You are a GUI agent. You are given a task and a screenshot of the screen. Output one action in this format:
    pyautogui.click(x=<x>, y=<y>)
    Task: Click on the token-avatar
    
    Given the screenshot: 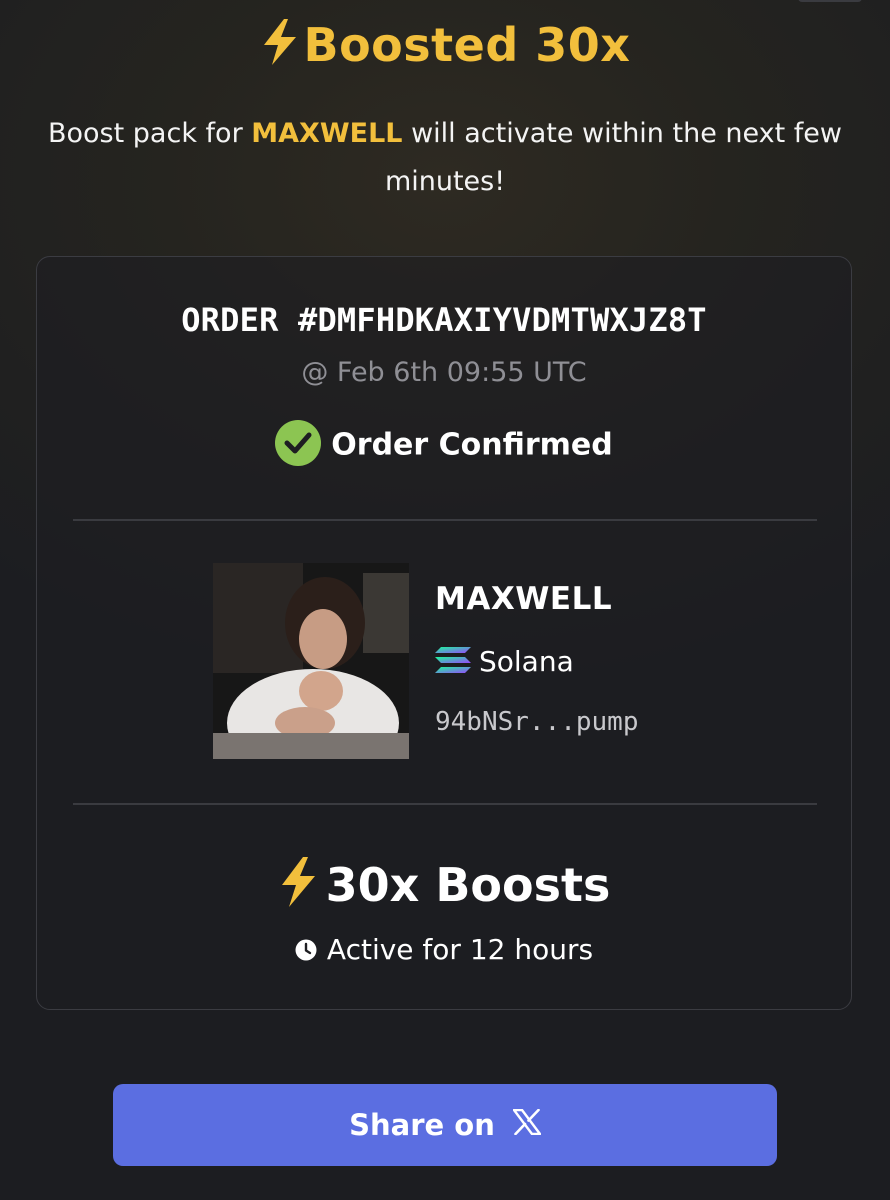 What is the action you would take?
    pyautogui.click(x=311, y=661)
    